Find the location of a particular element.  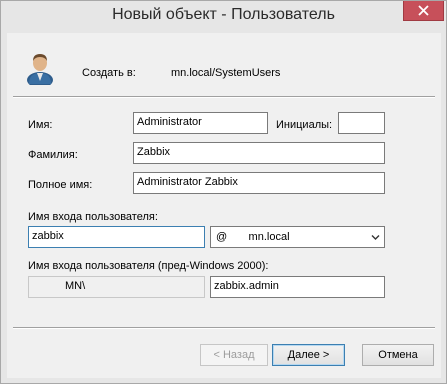

logon-name-field: zabbix is located at coordinates (116, 237).